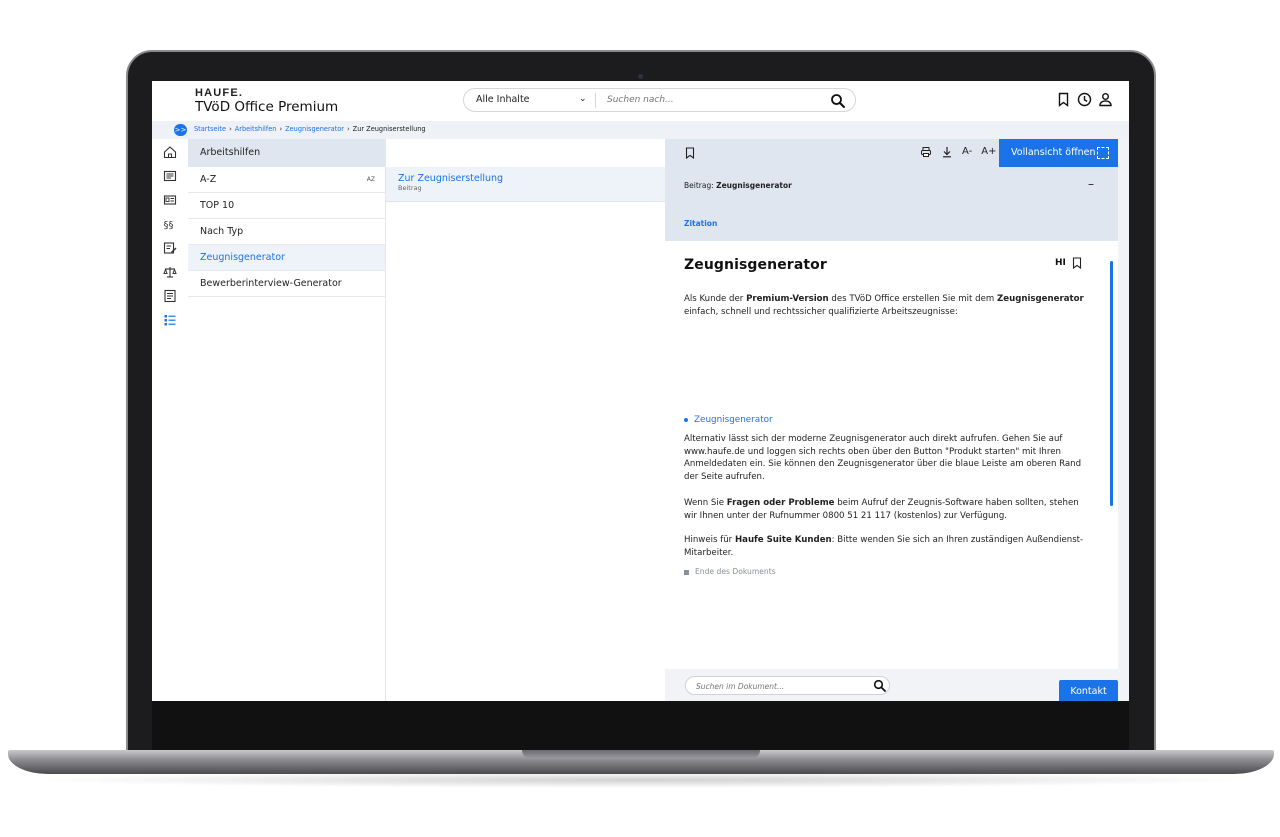 The image size is (1280, 837). I want to click on breadcrumb-link-zeugnisgenerator: Zeugnisgenerator, so click(314, 129).